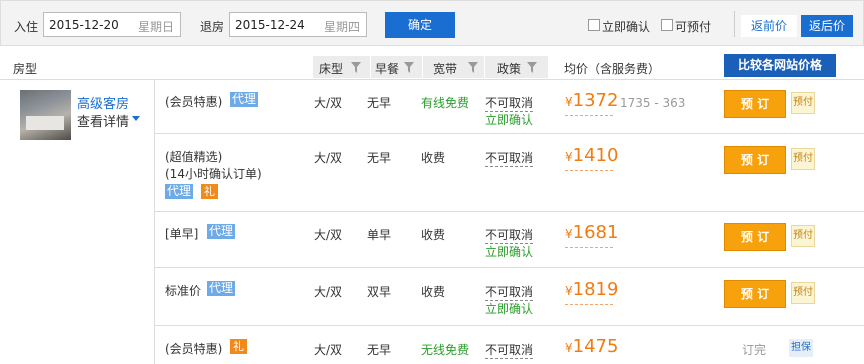 The height and width of the screenshot is (364, 864). What do you see at coordinates (112, 24) in the screenshot?
I see `checkin-date-input: 2015-12-20 星期日` at bounding box center [112, 24].